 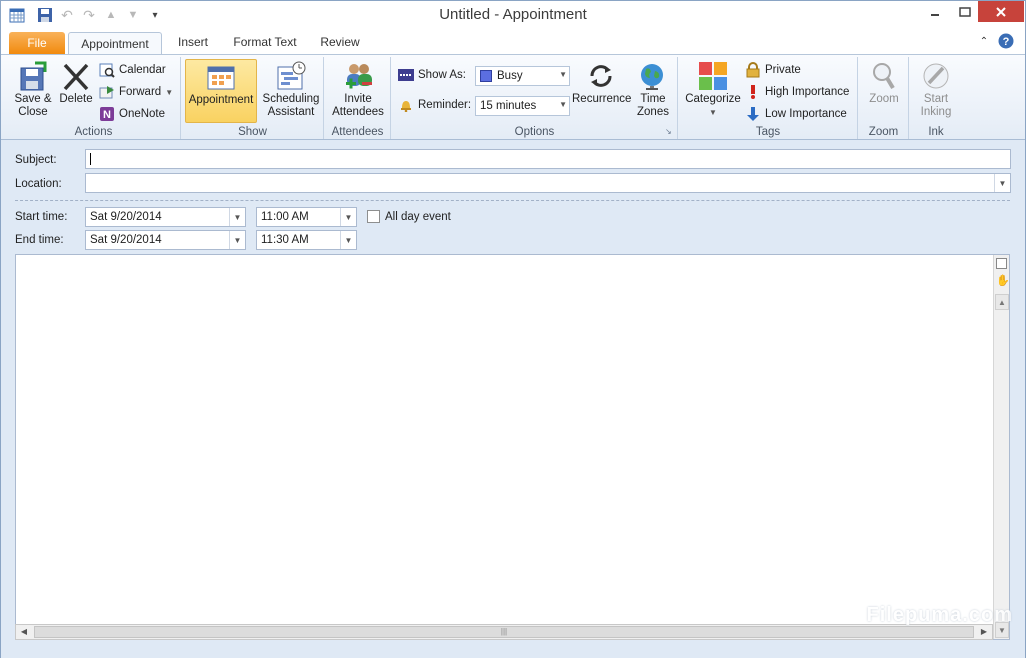 What do you see at coordinates (445, 105) in the screenshot?
I see `reminder-label: Reminder:` at bounding box center [445, 105].